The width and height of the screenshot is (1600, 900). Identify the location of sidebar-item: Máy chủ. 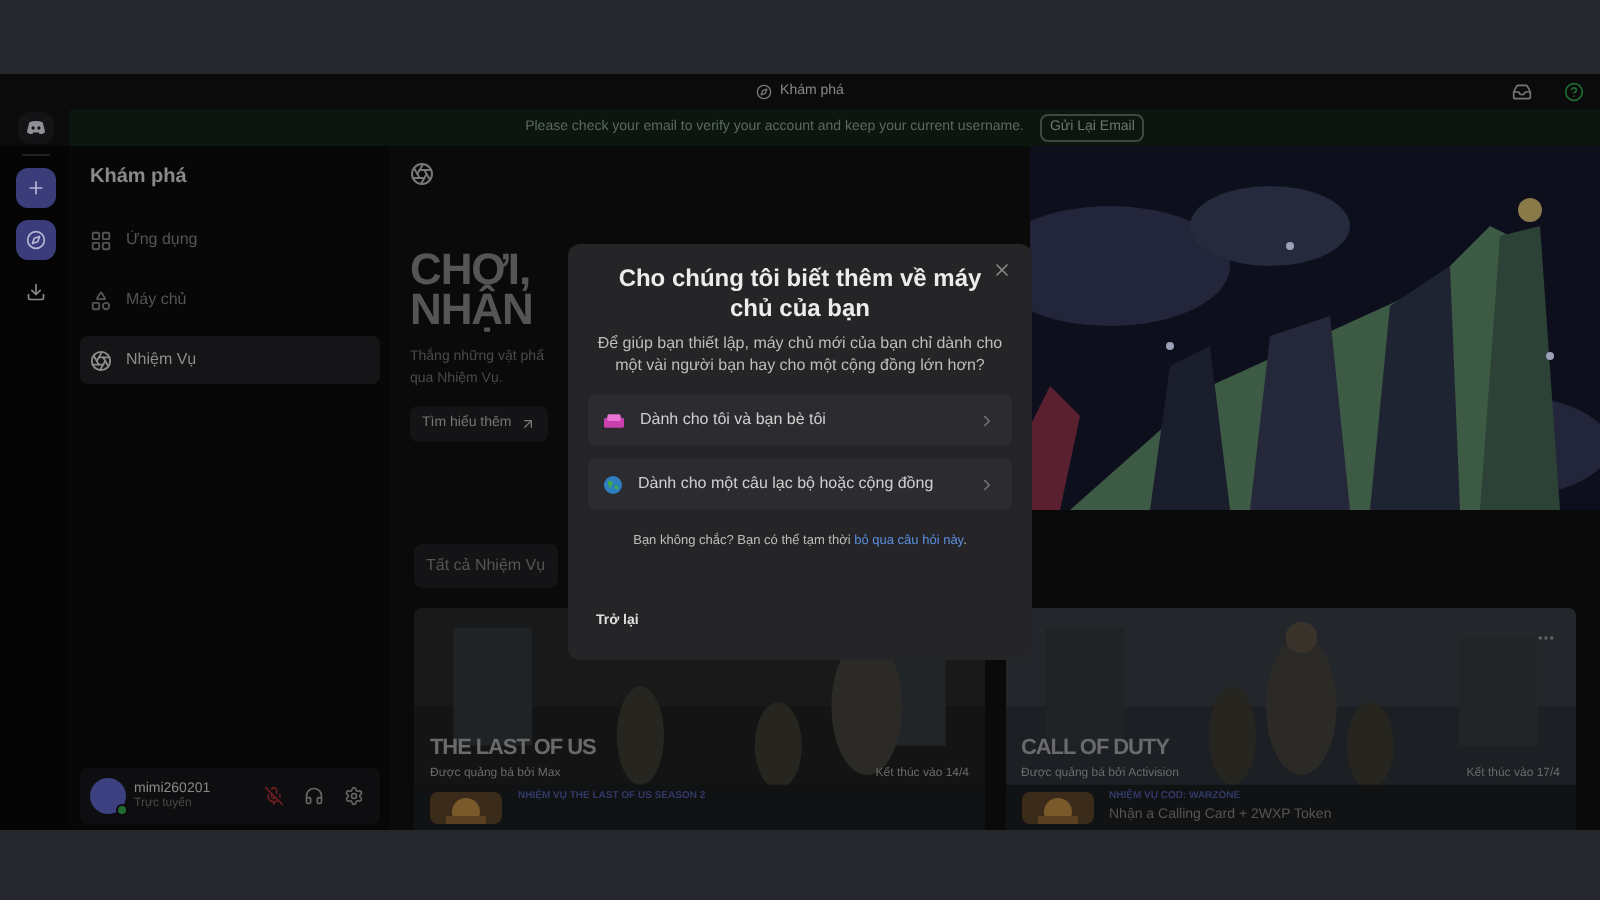
(230, 300).